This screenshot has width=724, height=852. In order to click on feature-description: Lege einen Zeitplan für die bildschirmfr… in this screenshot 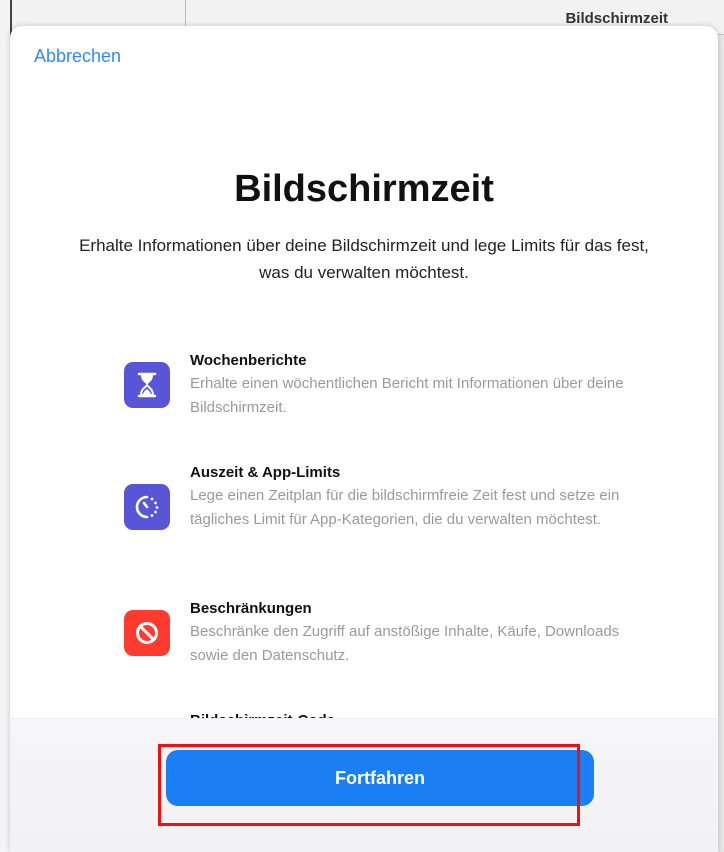, I will do `click(405, 507)`.